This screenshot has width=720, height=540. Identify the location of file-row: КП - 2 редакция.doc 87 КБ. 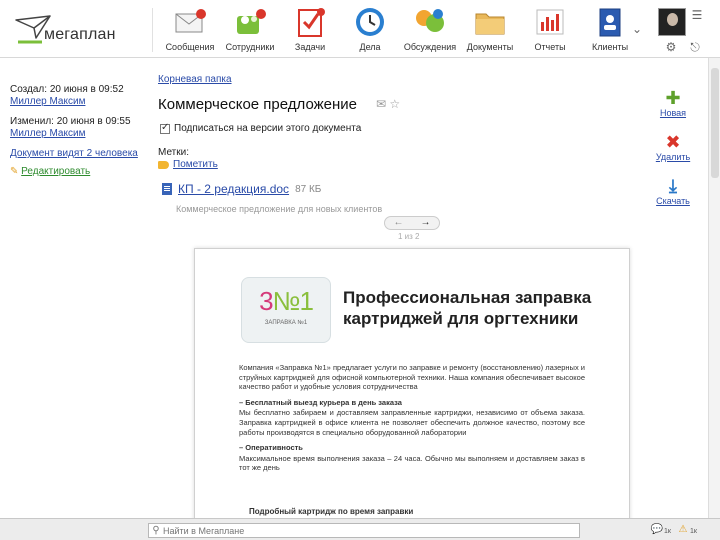
(241, 189).